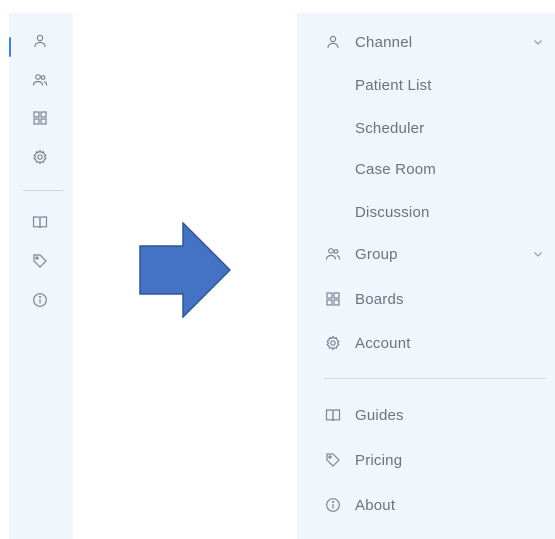 Image resolution: width=555 pixels, height=539 pixels. Describe the element at coordinates (379, 299) in the screenshot. I see `menu-label-boards: Boards` at that location.